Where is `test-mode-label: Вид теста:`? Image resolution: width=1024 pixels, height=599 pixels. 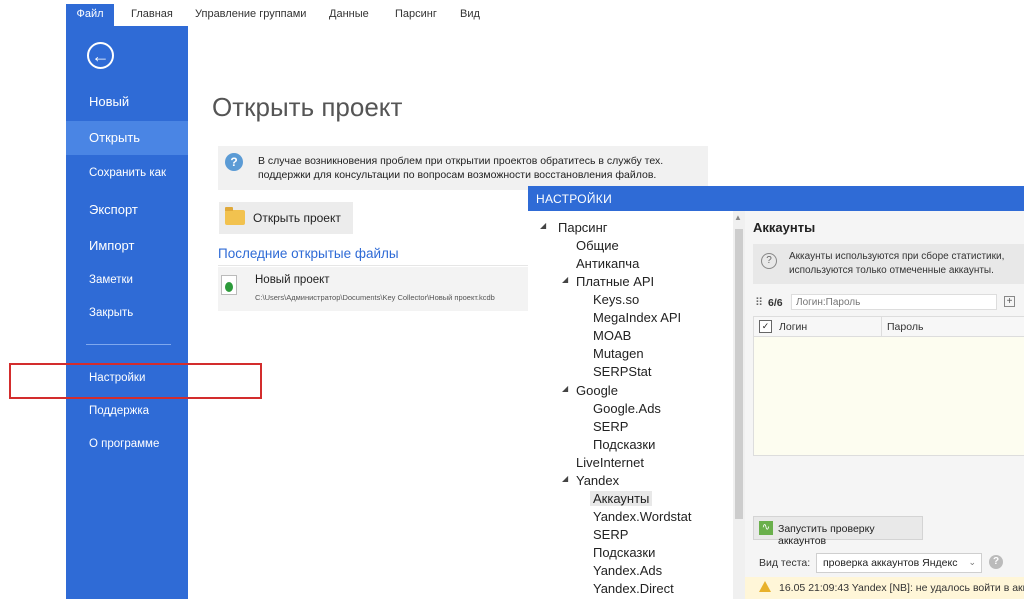
test-mode-label: Вид теста: is located at coordinates (785, 563).